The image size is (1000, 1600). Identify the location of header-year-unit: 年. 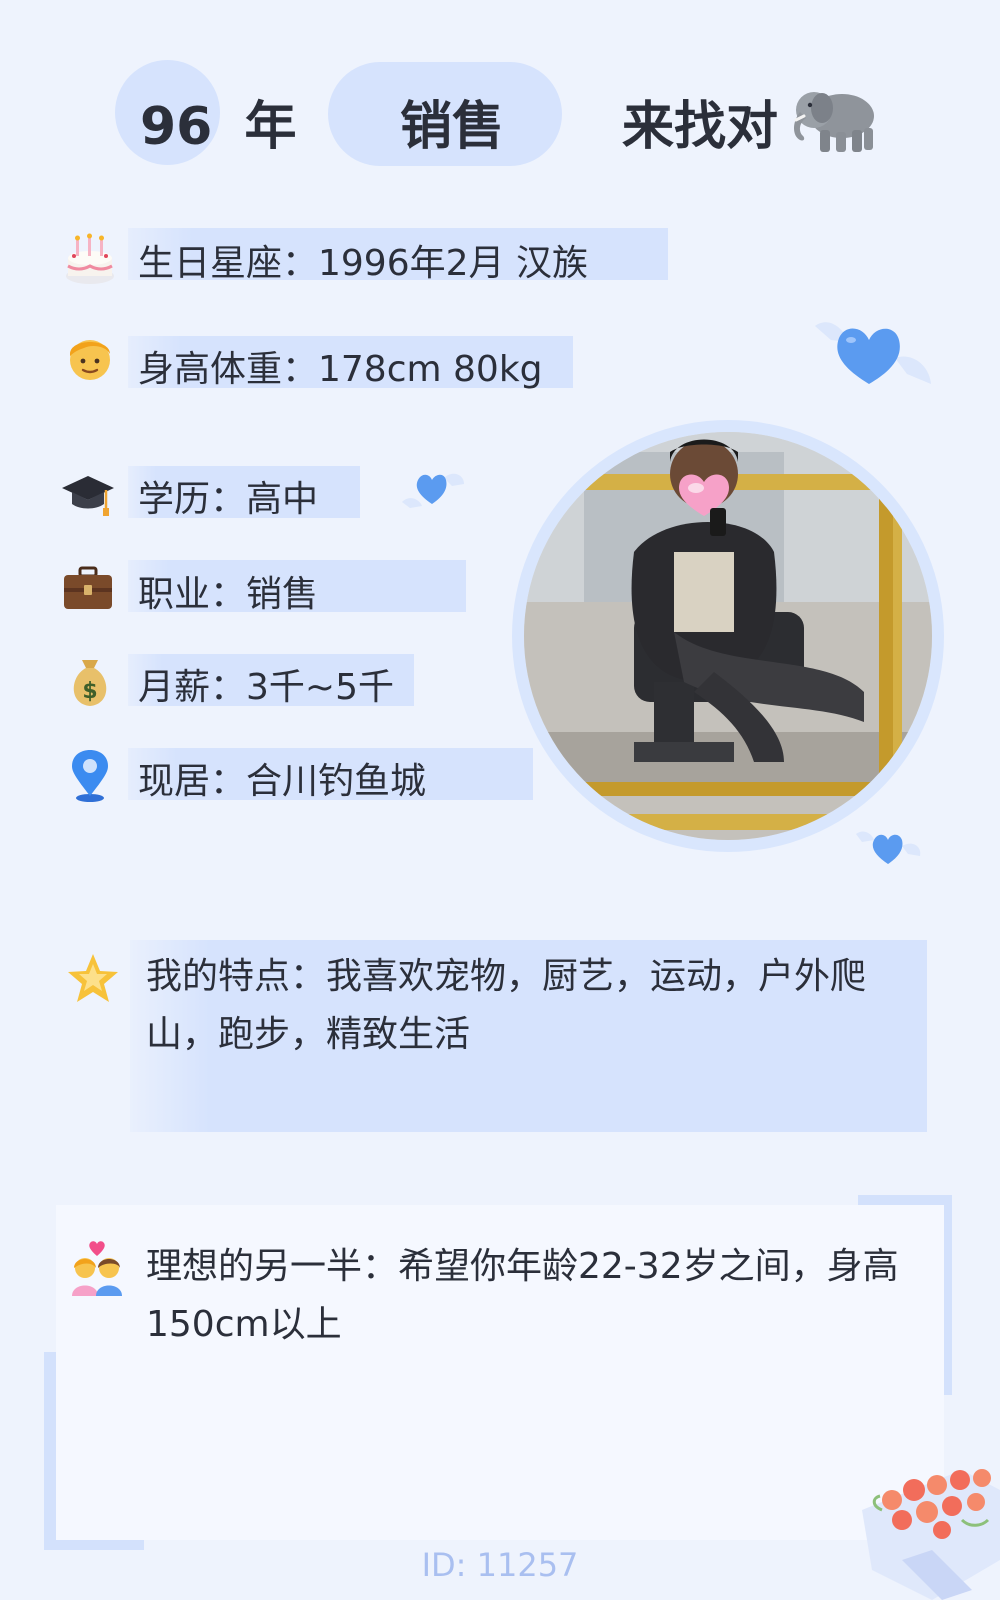
(270, 127).